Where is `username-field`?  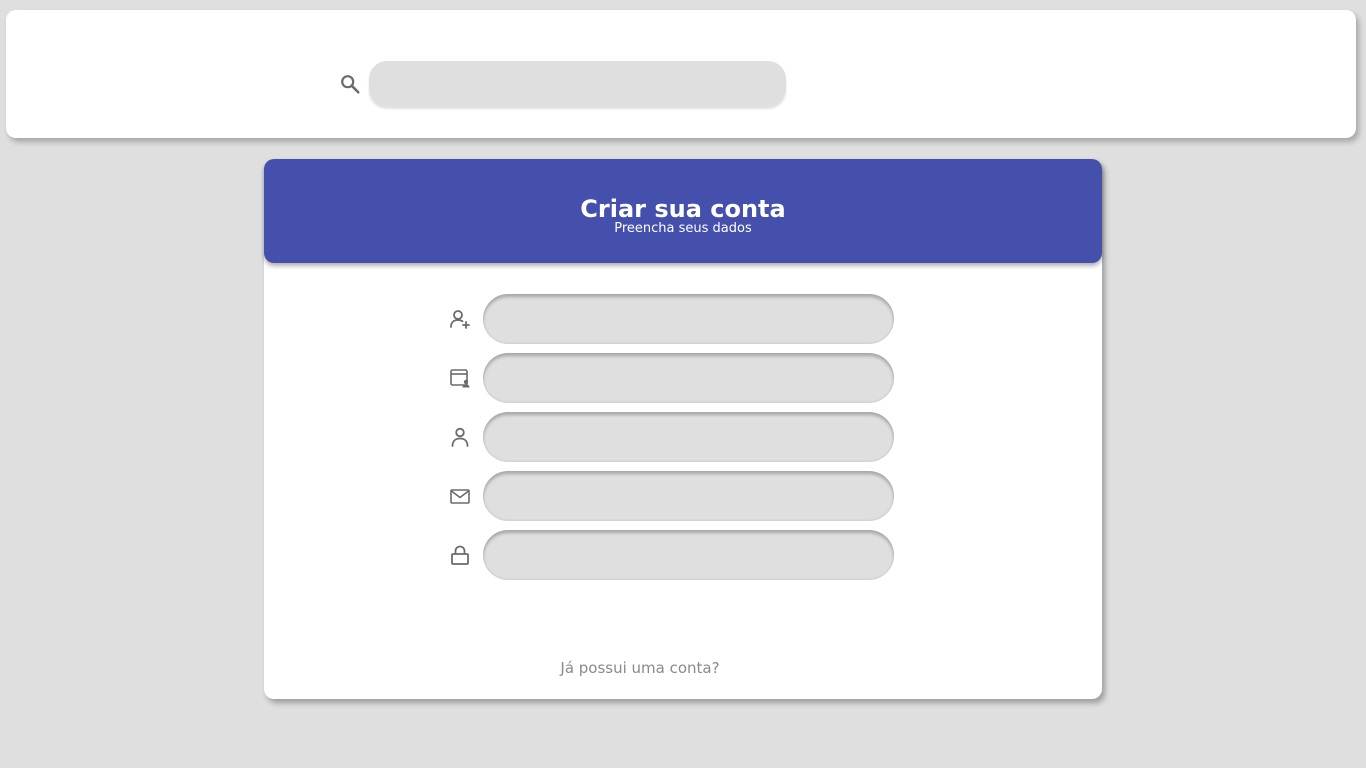
username-field is located at coordinates (688, 319).